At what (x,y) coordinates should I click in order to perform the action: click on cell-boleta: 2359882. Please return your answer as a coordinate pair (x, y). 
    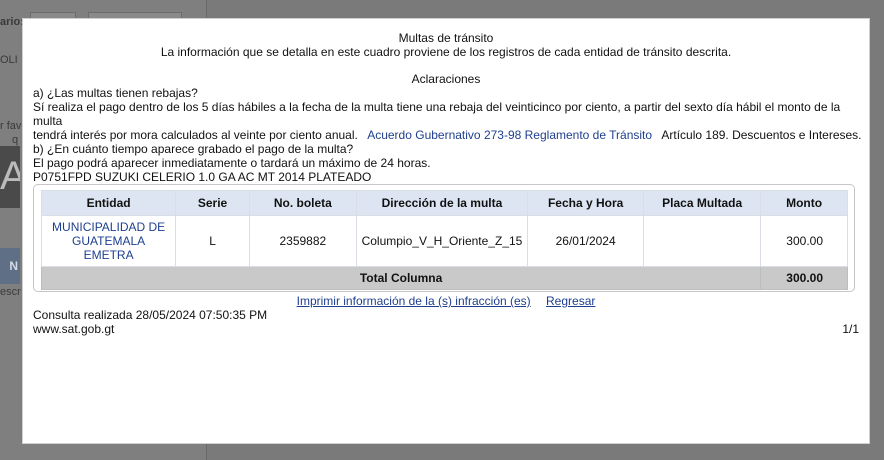
    Looking at the image, I should click on (302, 241).